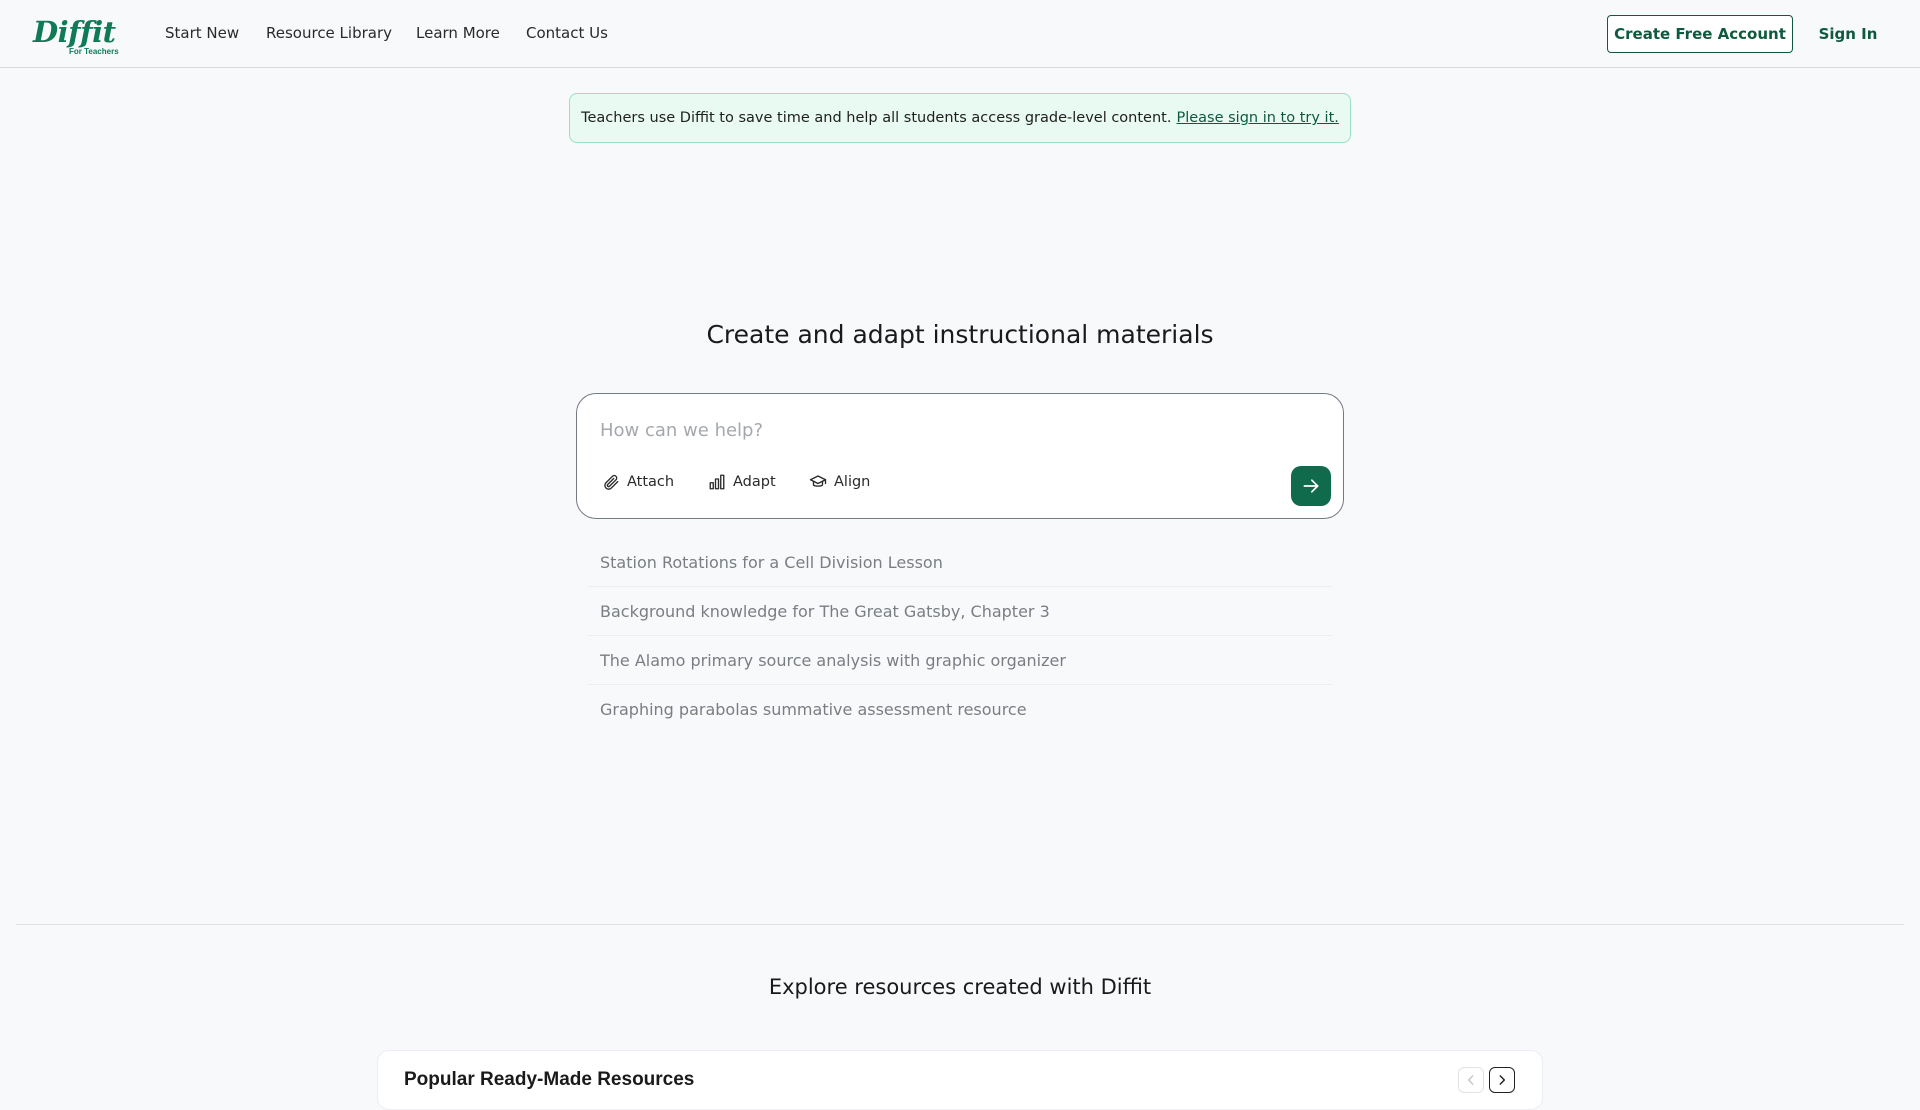 The width and height of the screenshot is (1920, 1110). I want to click on page-title: Create and adapt instructional materials, so click(960, 334).